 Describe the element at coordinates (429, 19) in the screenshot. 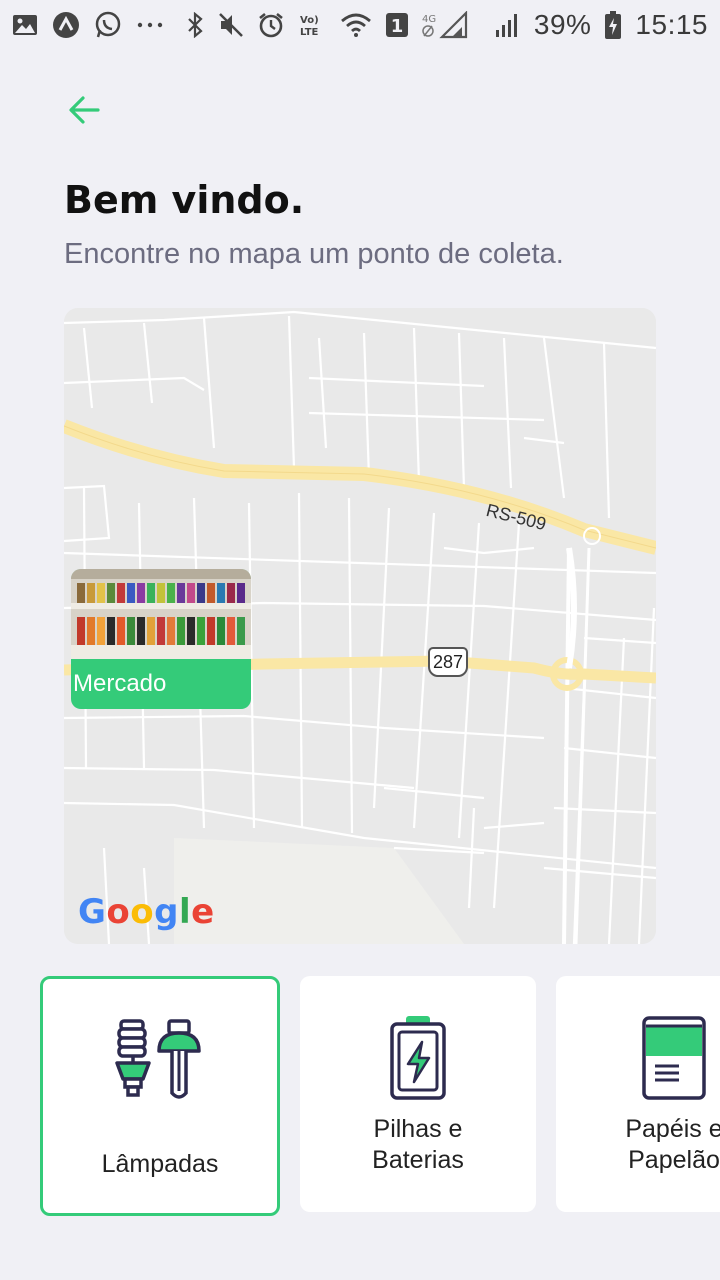

I see `network-type: 4G` at that location.